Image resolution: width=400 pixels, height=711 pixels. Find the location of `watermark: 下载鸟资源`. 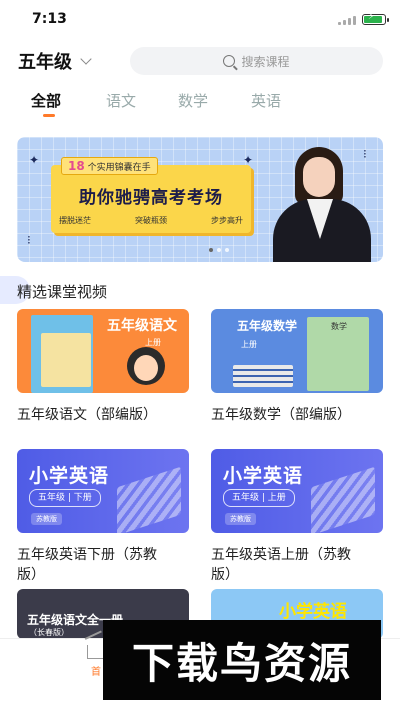

watermark: 下载鸟资源 is located at coordinates (242, 660).